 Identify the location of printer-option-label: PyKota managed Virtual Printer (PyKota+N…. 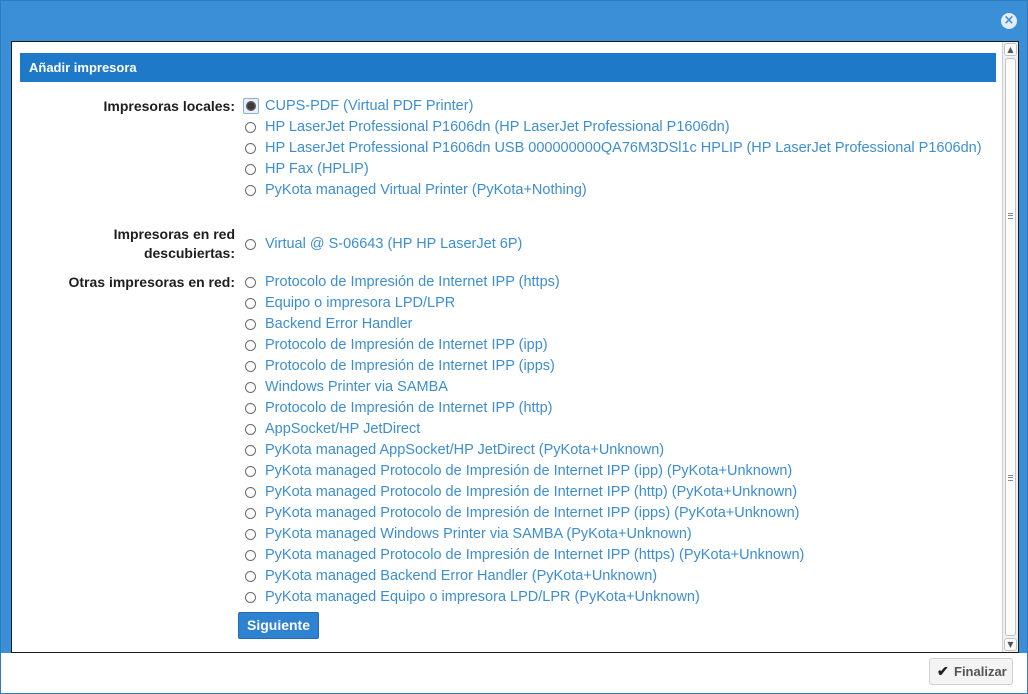
(426, 190).